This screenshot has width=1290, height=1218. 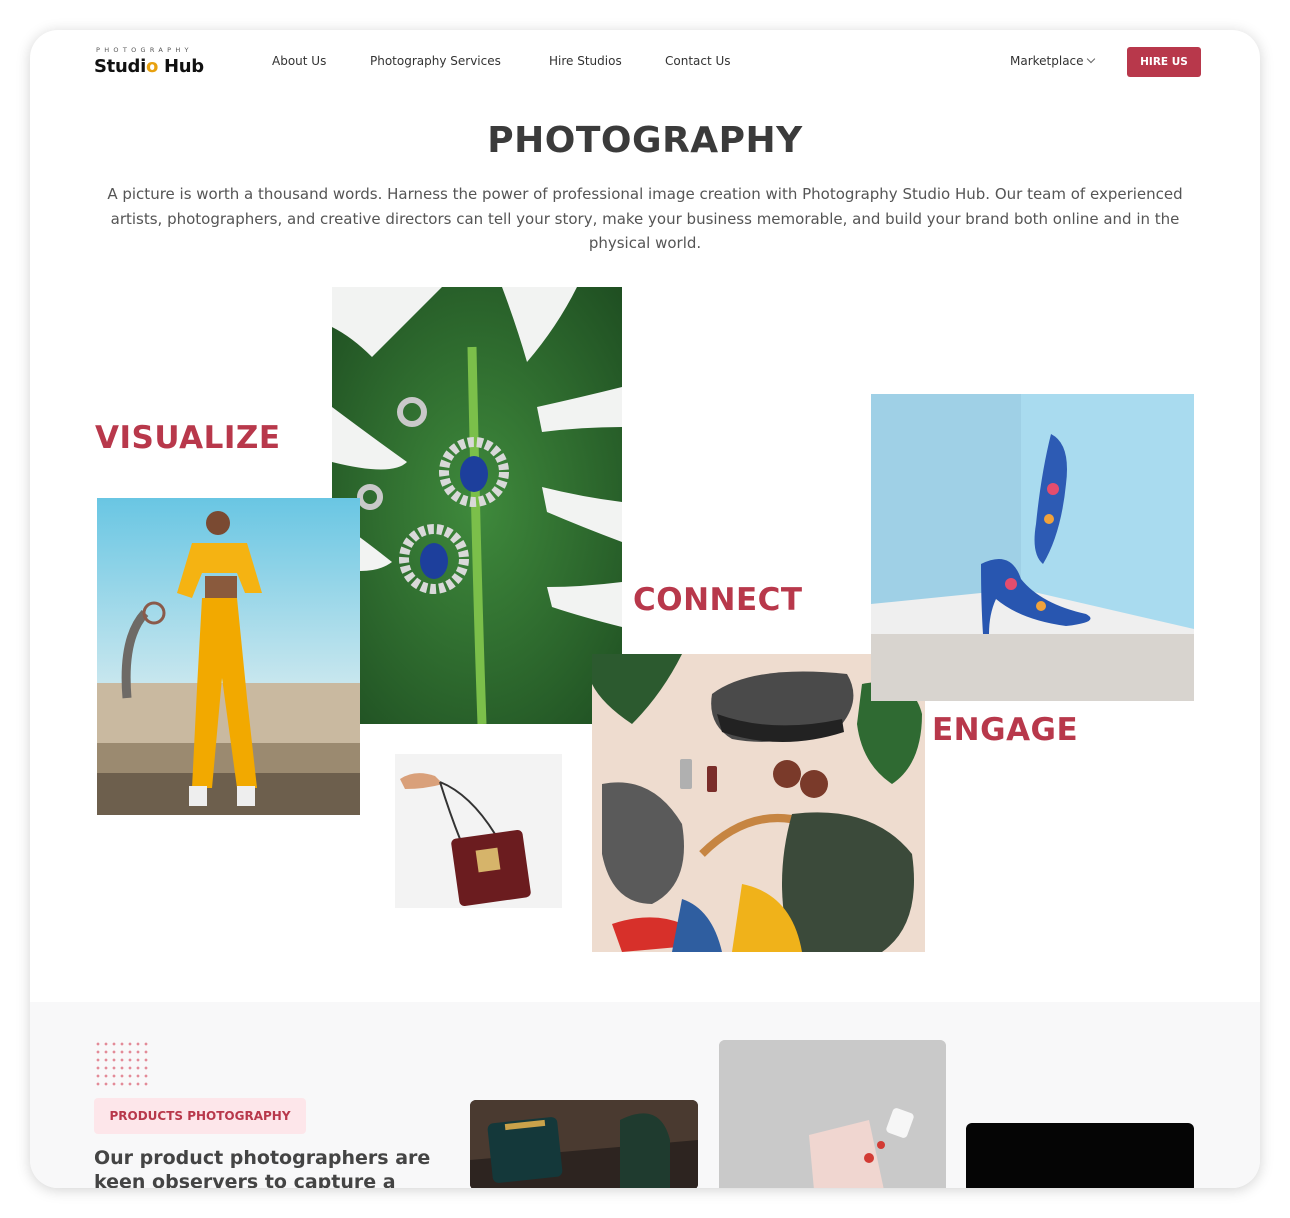 I want to click on hire-us-button: HIRE US, so click(x=1164, y=62).